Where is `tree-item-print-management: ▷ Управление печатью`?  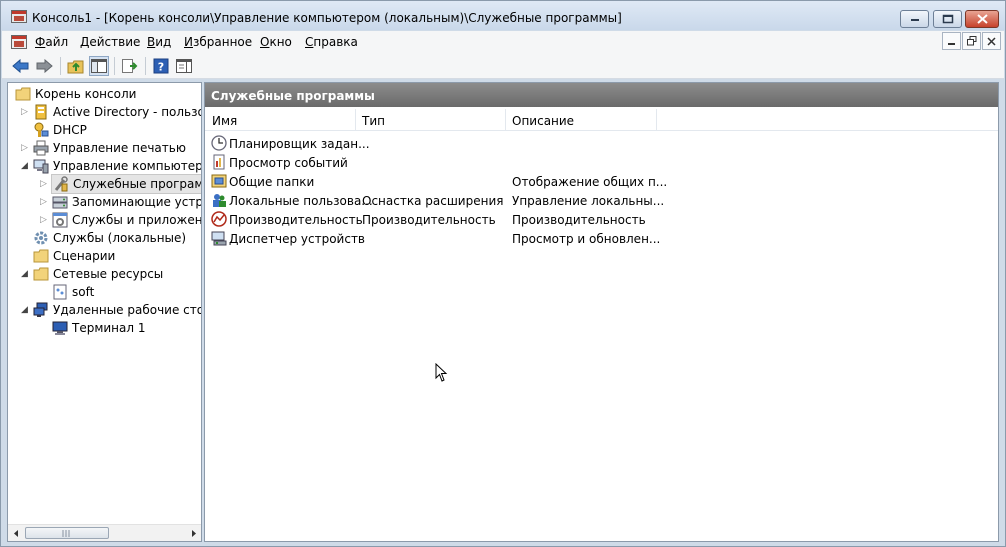
tree-item-print-management: ▷ Управление печатью is located at coordinates (103, 148).